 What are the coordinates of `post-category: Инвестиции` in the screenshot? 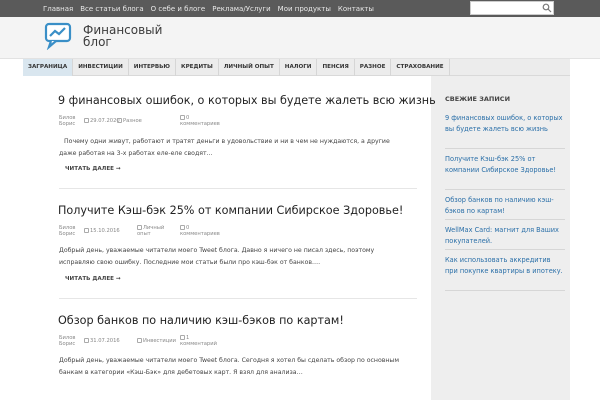 It's located at (156, 341).